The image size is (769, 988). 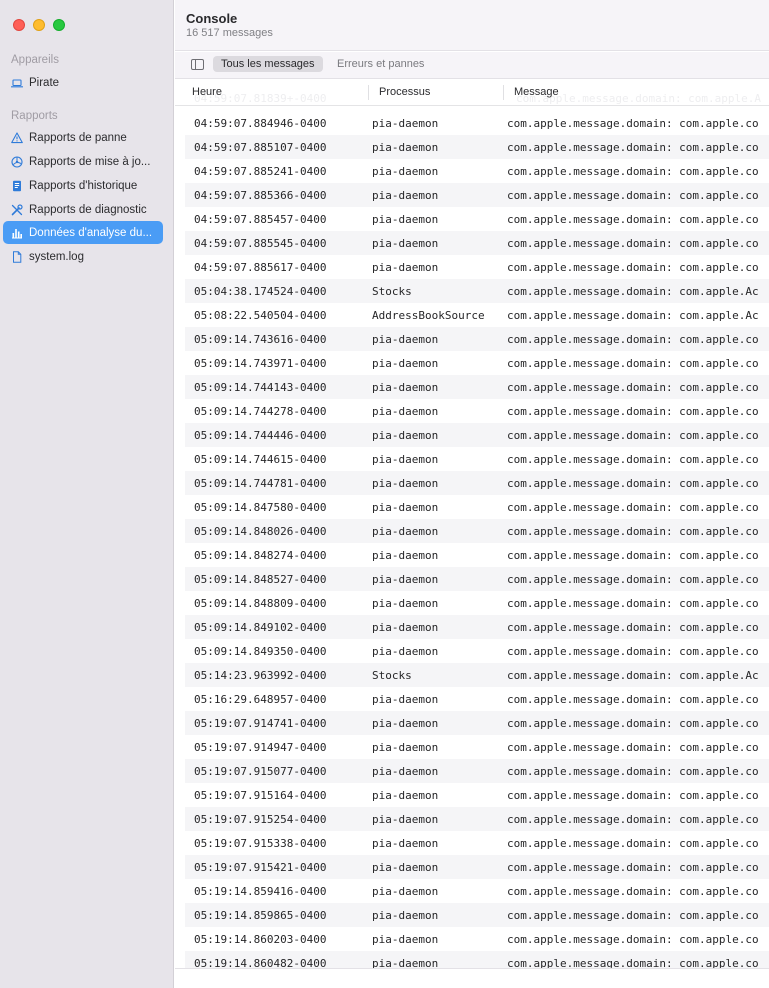 What do you see at coordinates (19, 25) in the screenshot?
I see `close-button` at bounding box center [19, 25].